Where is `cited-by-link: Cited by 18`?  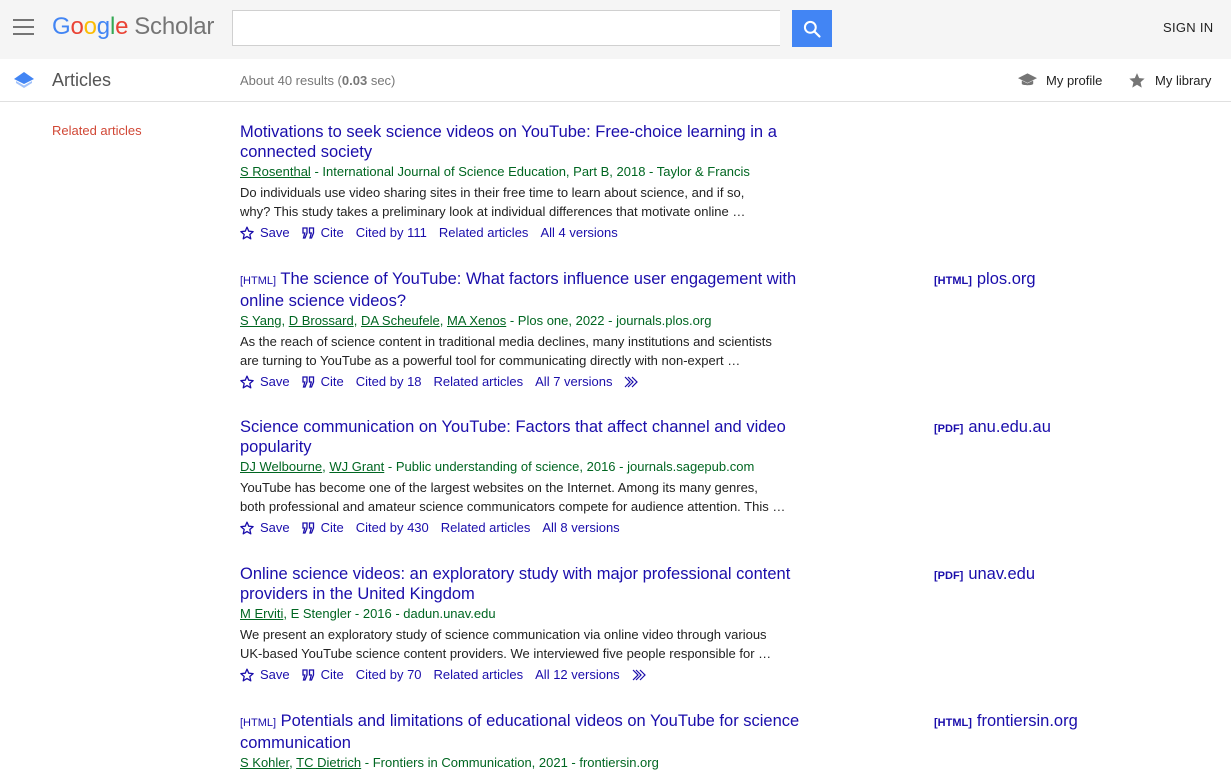
cited-by-link: Cited by 18 is located at coordinates (389, 382).